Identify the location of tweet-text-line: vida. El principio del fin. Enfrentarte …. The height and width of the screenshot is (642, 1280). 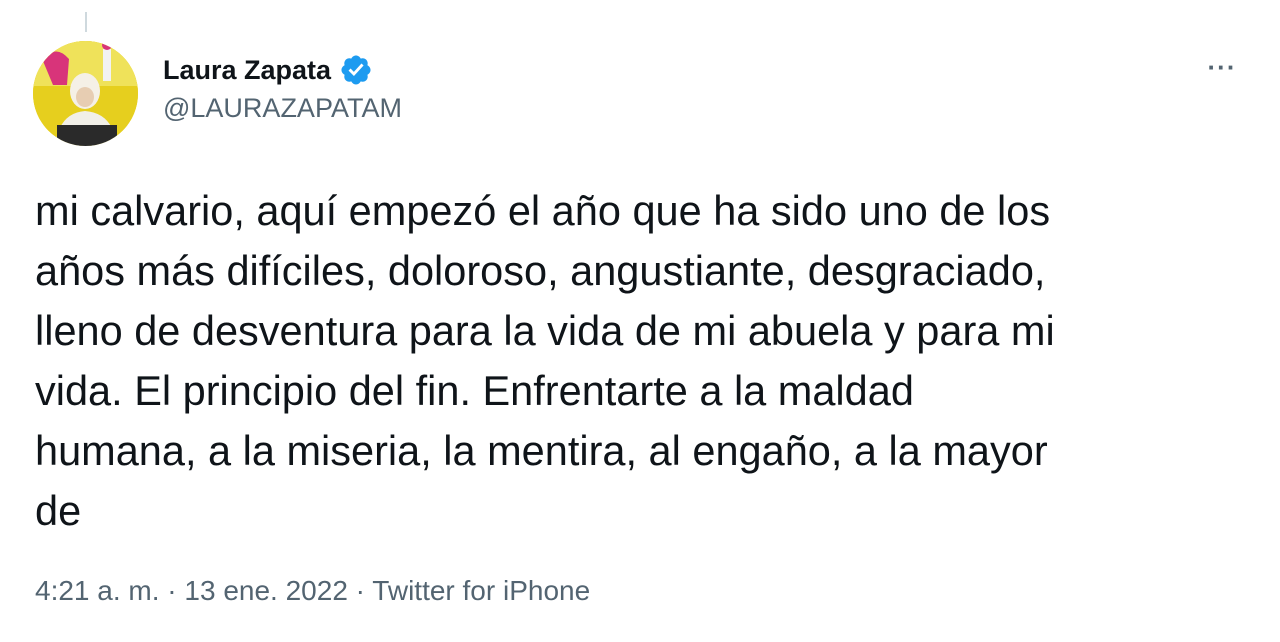
(474, 390).